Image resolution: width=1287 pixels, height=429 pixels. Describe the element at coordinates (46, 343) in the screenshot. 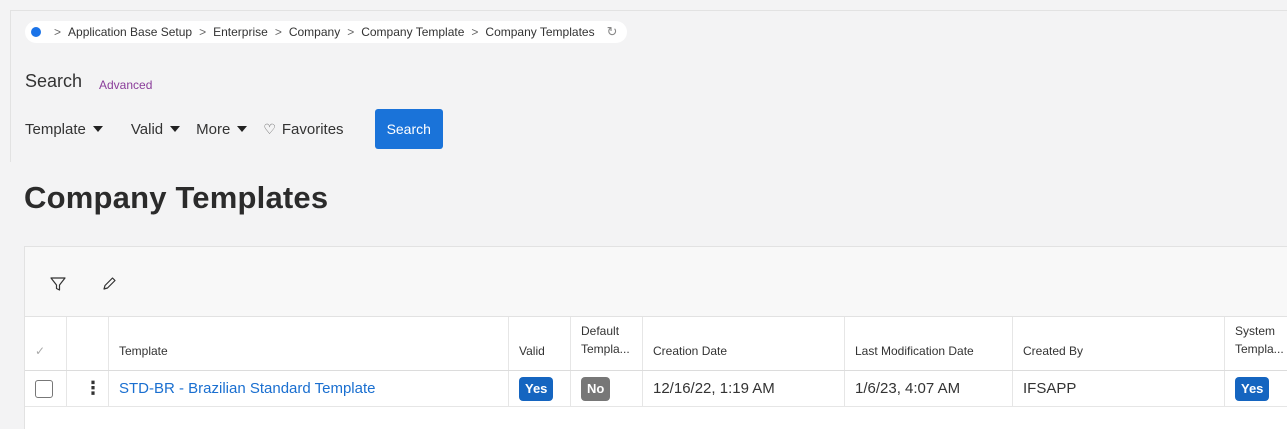

I see `select-all-checkmark-icon: ✓` at that location.